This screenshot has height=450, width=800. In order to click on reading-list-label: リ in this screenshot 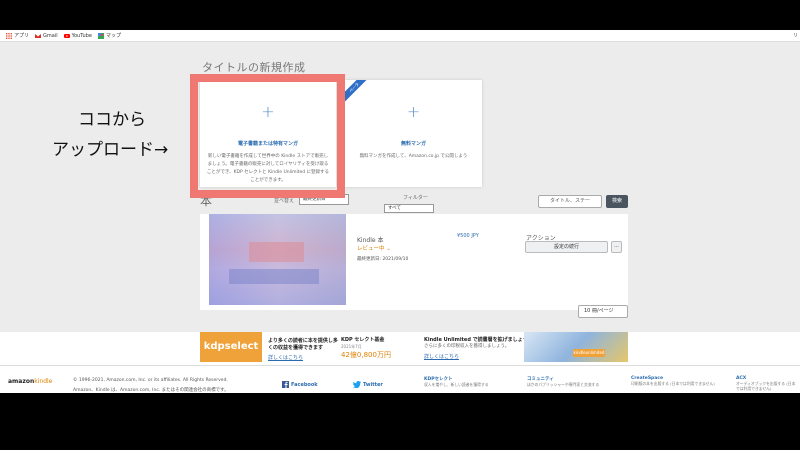, I will do `click(795, 35)`.